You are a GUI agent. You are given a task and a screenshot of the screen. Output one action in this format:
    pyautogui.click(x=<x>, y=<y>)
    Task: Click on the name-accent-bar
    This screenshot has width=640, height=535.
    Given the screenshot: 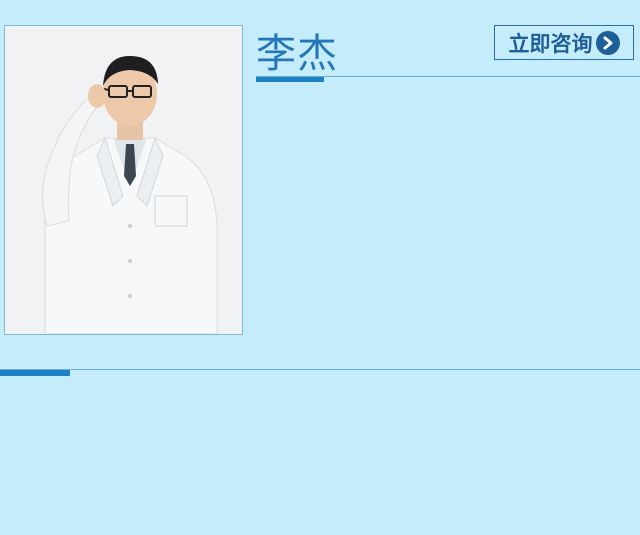 What is the action you would take?
    pyautogui.click(x=290, y=79)
    